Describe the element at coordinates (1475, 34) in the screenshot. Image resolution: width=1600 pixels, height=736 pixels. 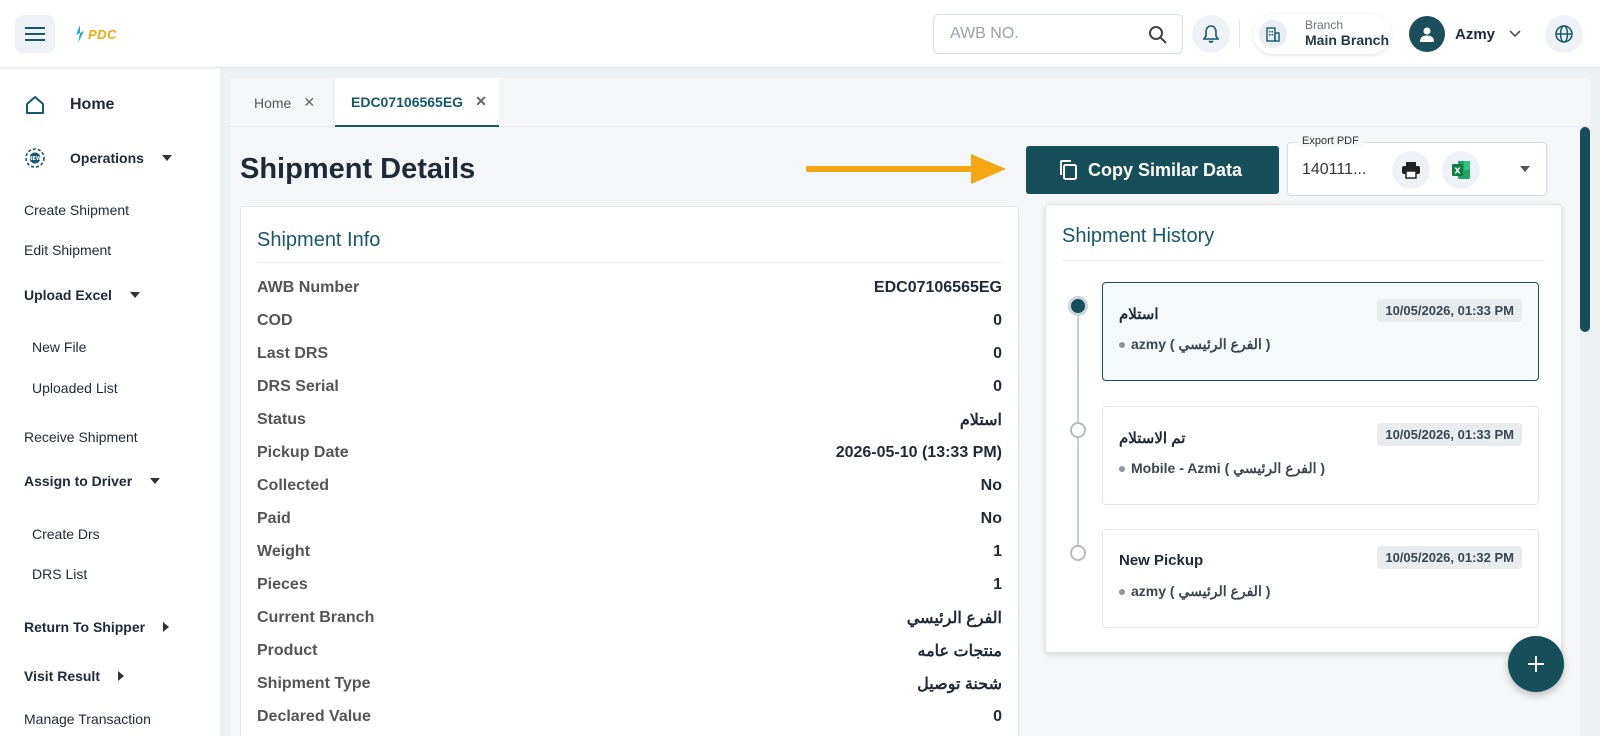
I see `user-name: Azmy` at that location.